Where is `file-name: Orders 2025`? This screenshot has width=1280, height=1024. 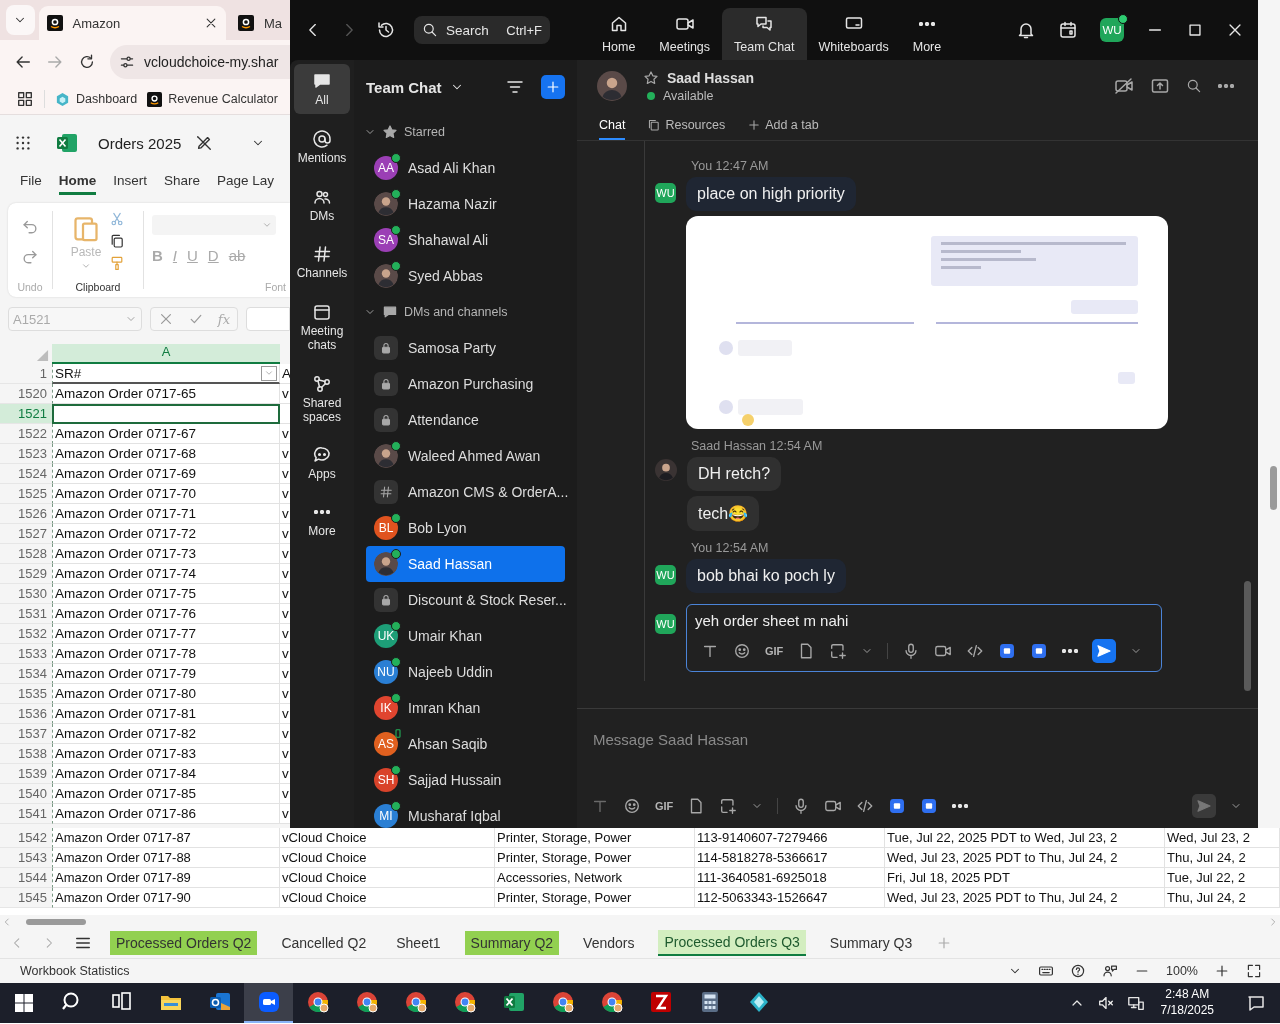
file-name: Orders 2025 is located at coordinates (140, 143).